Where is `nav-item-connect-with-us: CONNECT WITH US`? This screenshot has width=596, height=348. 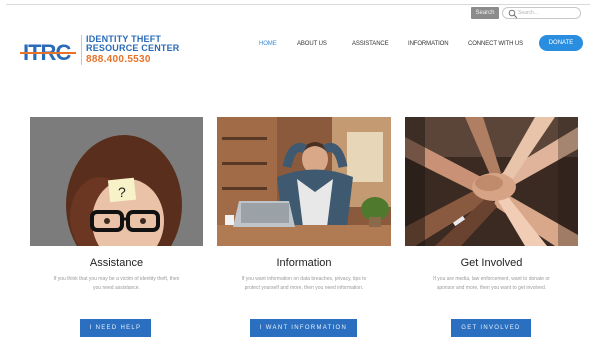 nav-item-connect-with-us: CONNECT WITH US is located at coordinates (495, 44).